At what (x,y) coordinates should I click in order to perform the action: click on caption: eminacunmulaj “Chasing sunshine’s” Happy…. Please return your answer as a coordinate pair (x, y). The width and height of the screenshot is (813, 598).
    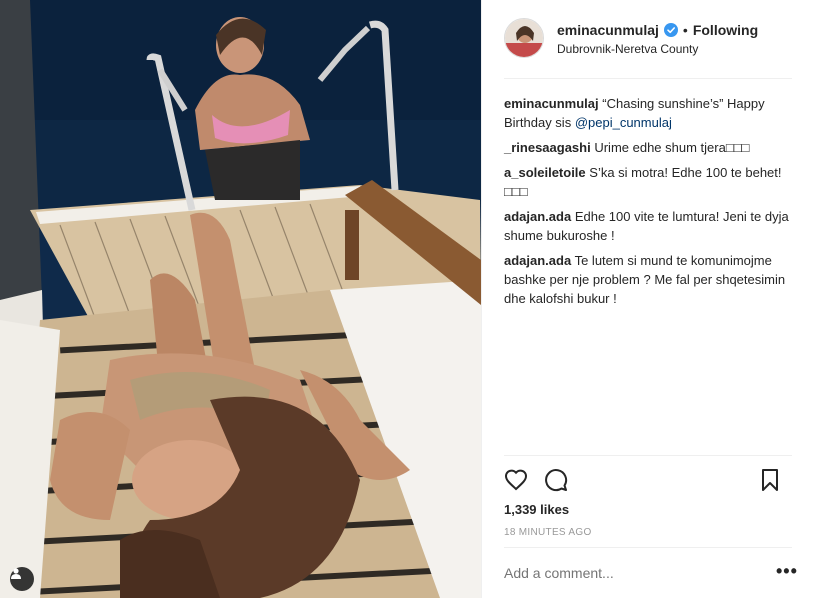
    Looking at the image, I should click on (649, 113).